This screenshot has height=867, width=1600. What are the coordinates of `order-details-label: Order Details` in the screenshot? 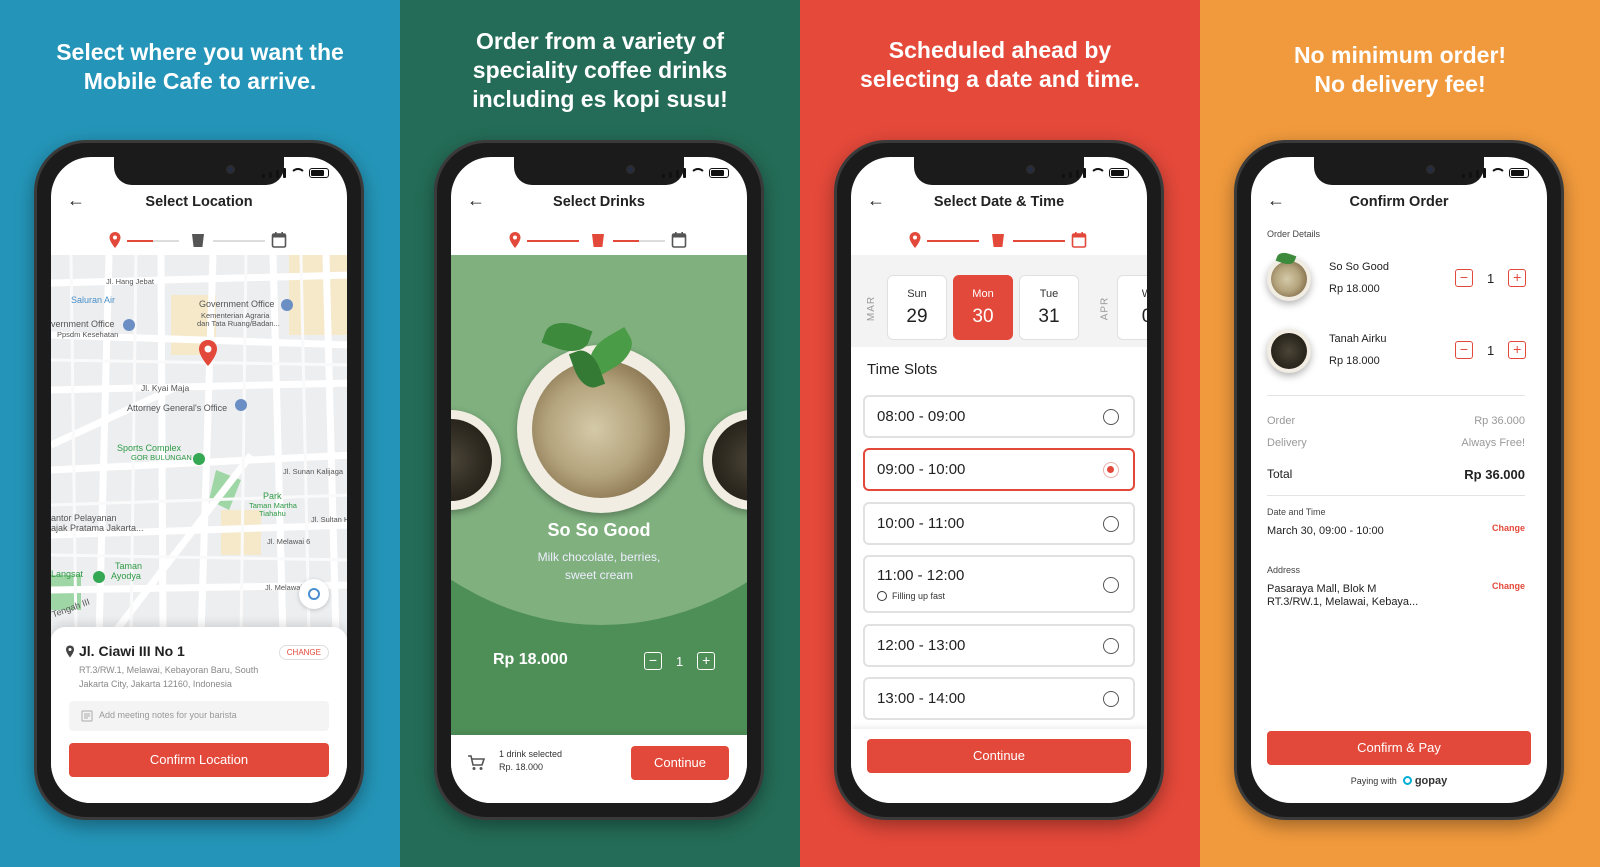 It's located at (1294, 234).